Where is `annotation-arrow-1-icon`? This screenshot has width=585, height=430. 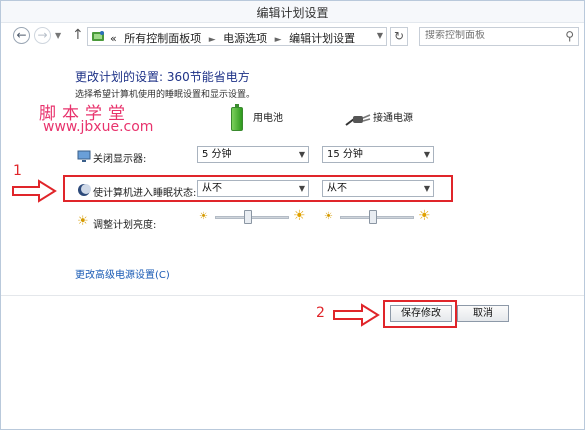 annotation-arrow-1-icon is located at coordinates (34, 191).